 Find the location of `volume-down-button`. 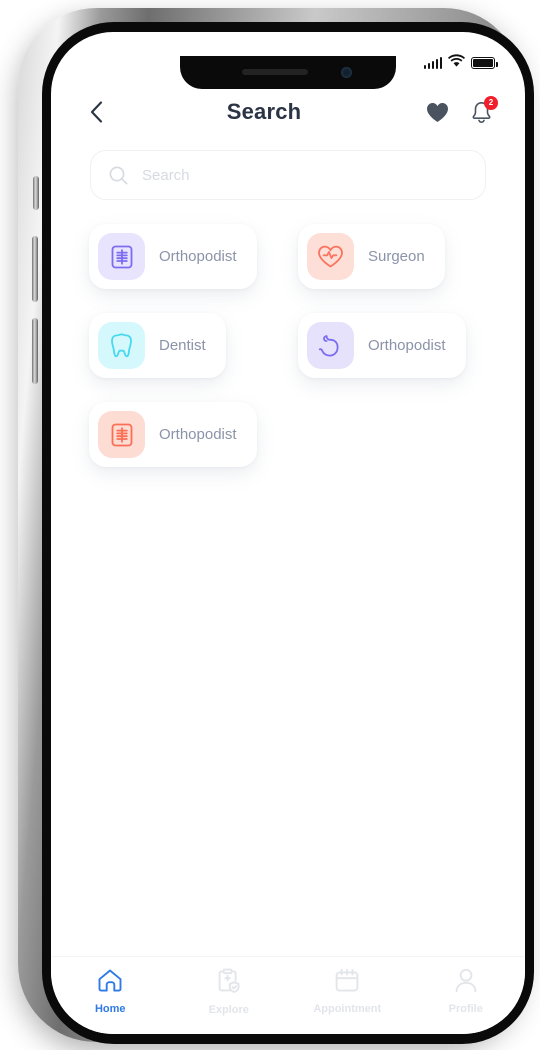

volume-down-button is located at coordinates (35, 351).